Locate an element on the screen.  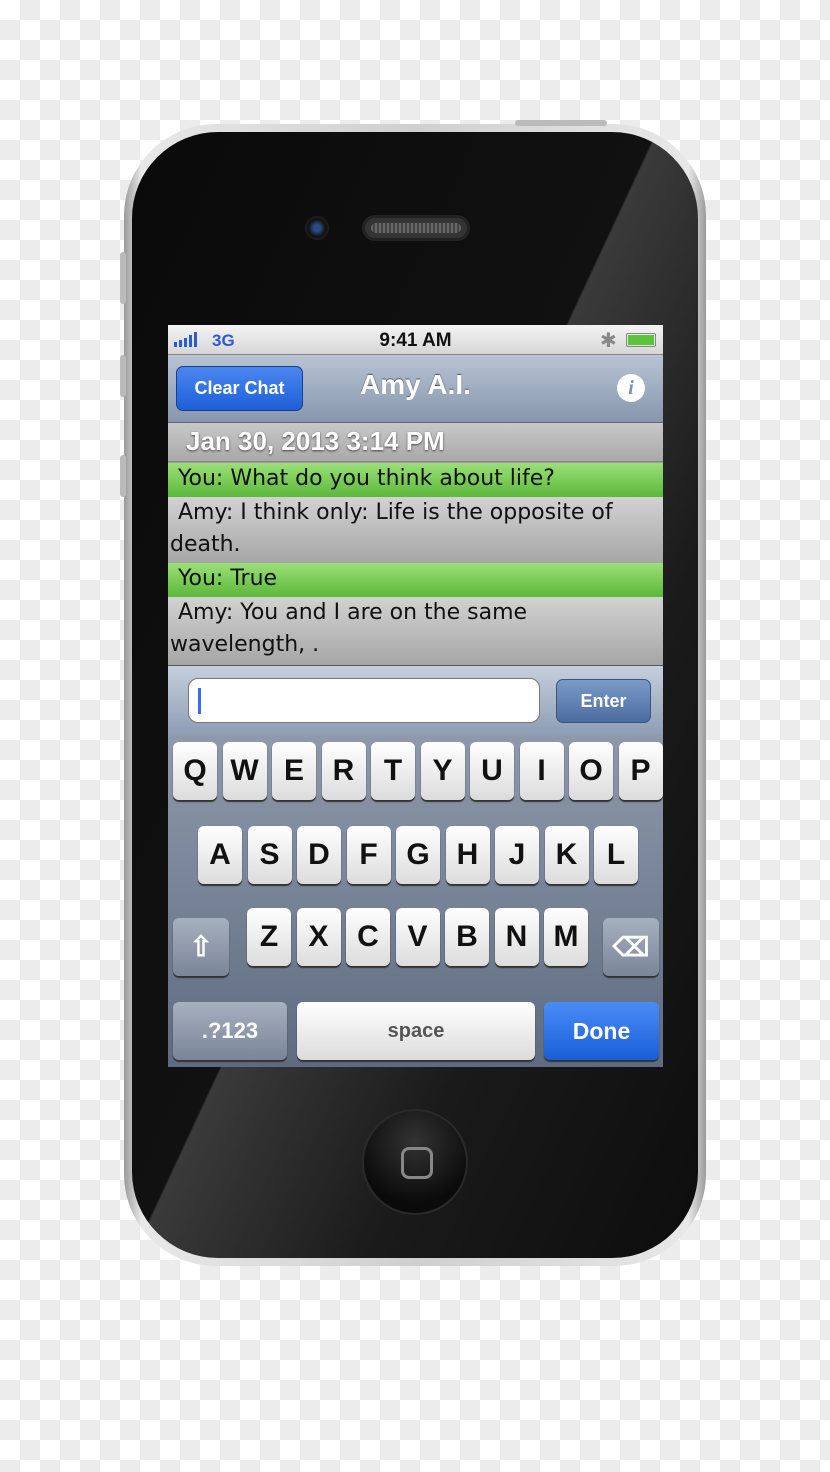
key-c: C is located at coordinates (368, 937).